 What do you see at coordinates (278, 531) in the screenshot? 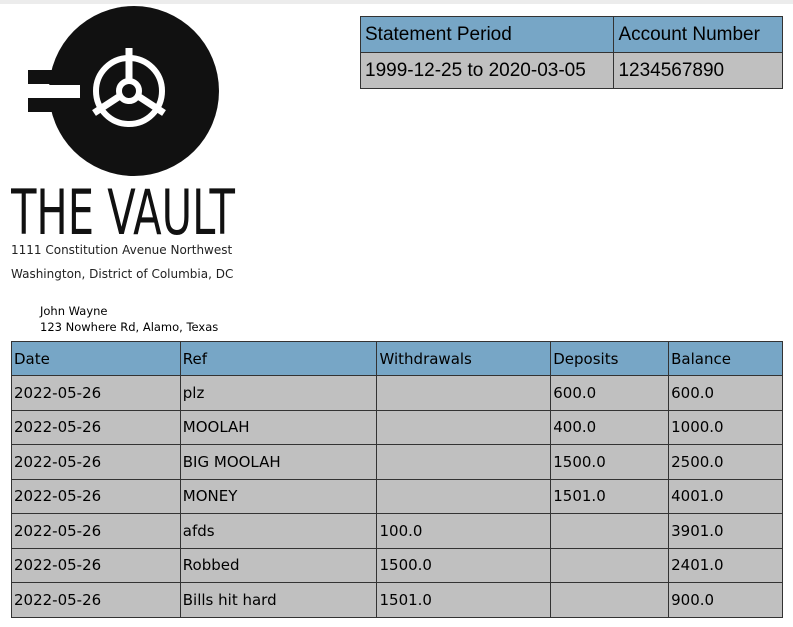
I see `ref-cell: afds` at bounding box center [278, 531].